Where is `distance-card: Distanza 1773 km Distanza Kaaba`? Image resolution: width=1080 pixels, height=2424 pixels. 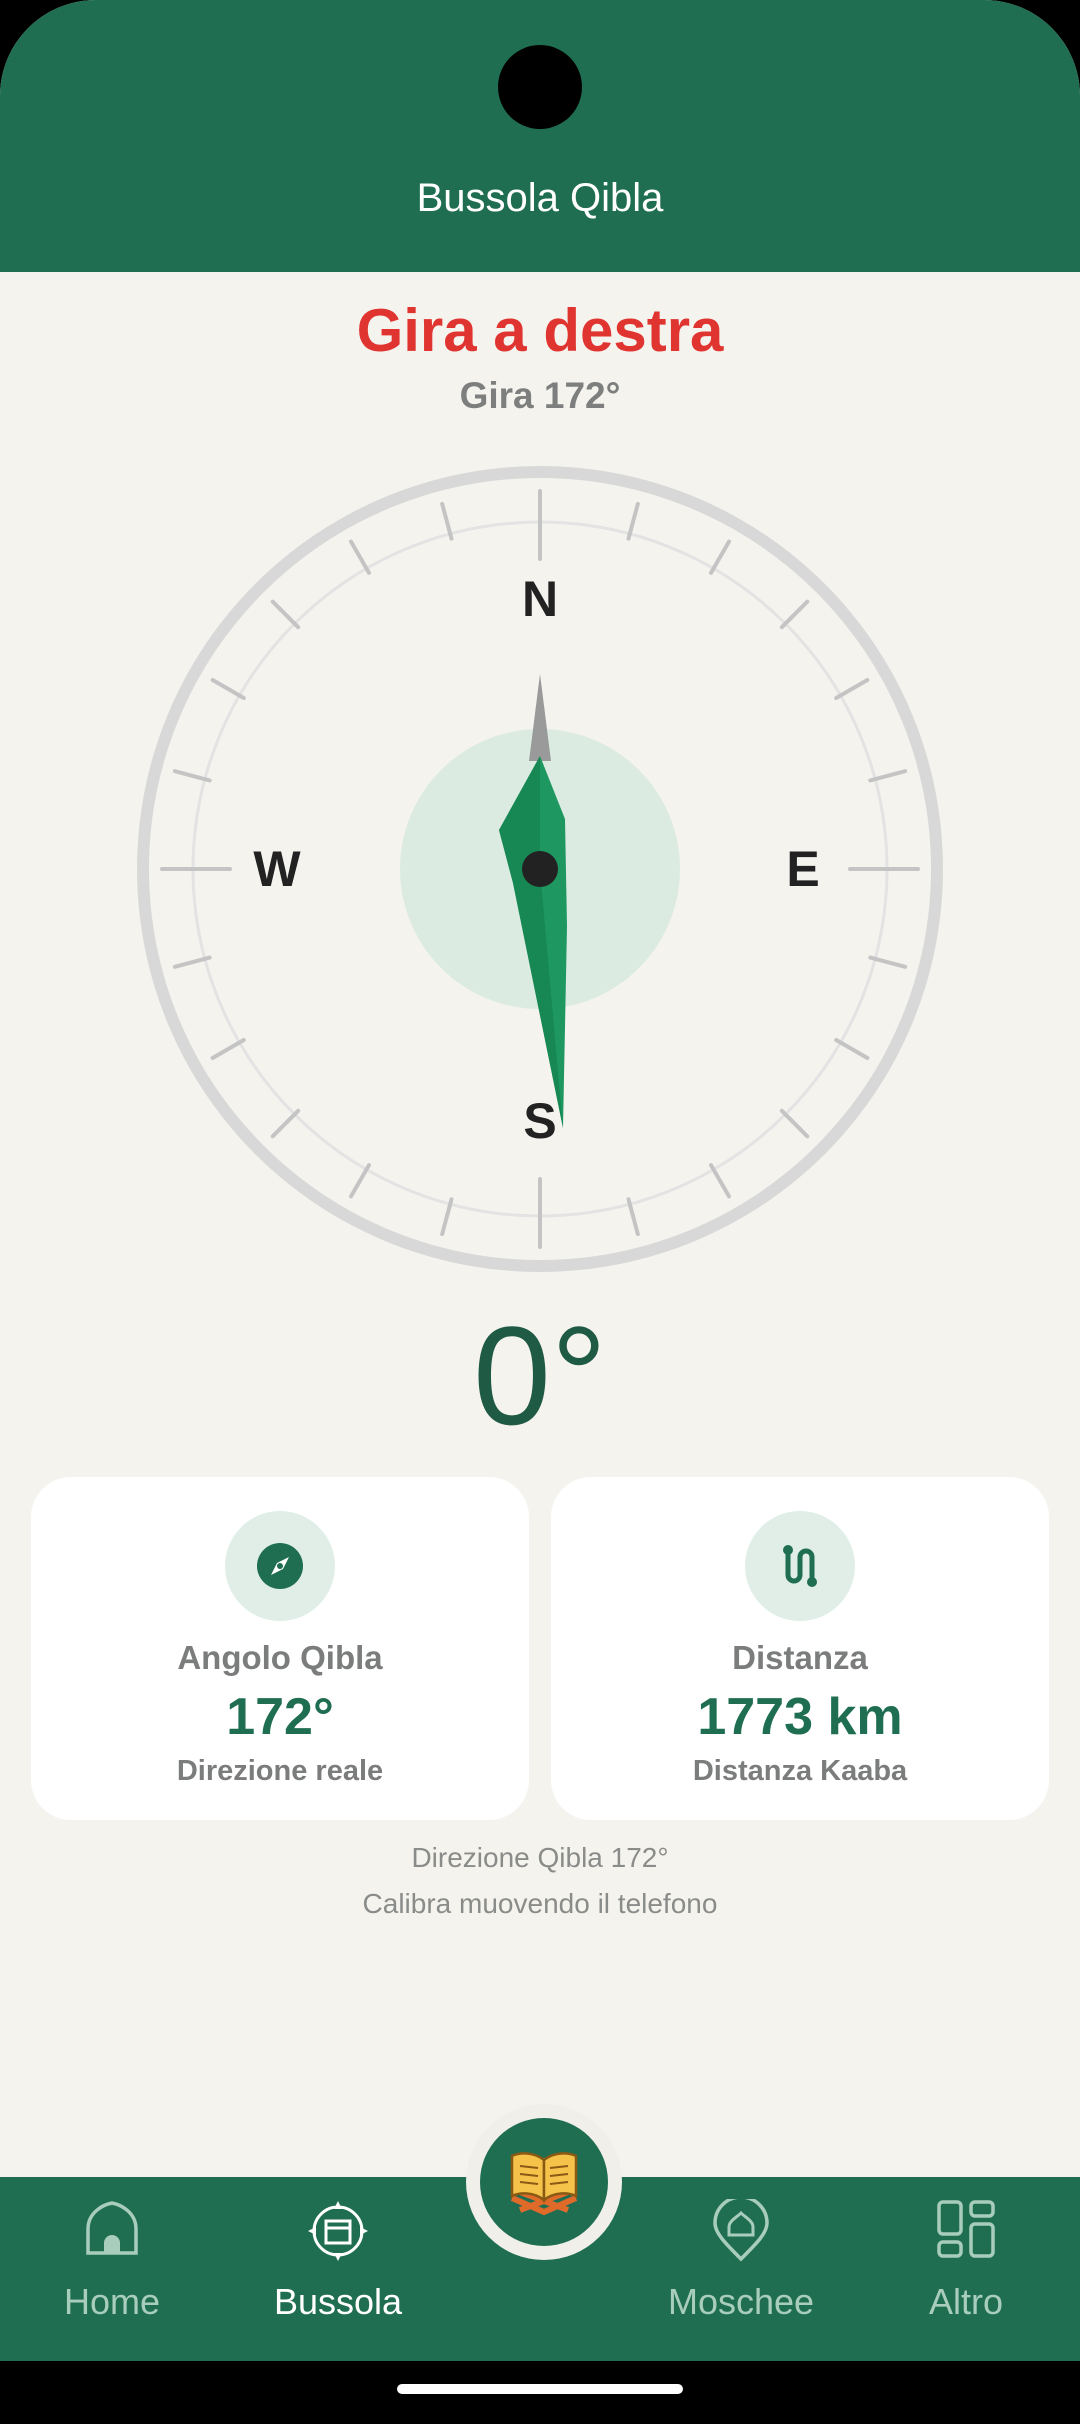 distance-card: Distanza 1773 km Distanza Kaaba is located at coordinates (800, 1648).